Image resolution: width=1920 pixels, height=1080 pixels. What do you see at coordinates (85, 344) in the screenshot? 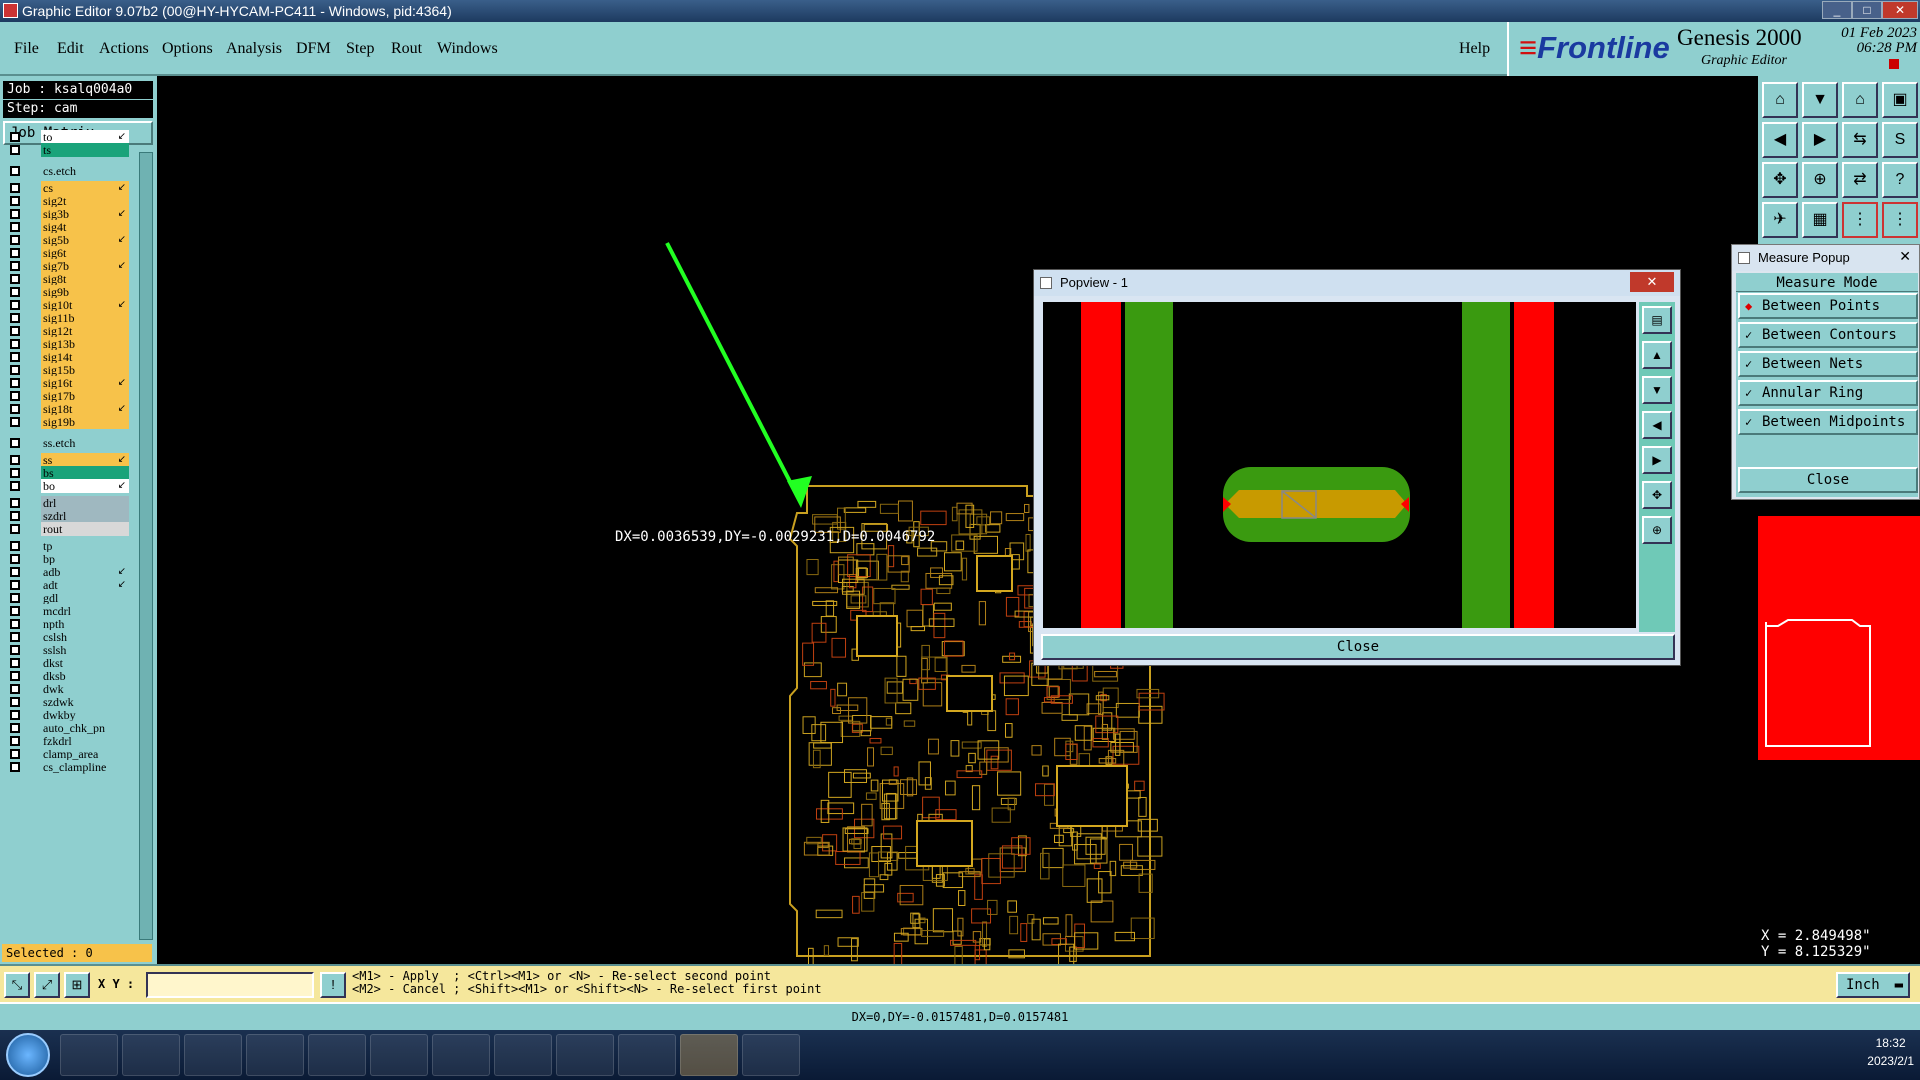
I see `layer-name: sig13b` at bounding box center [85, 344].